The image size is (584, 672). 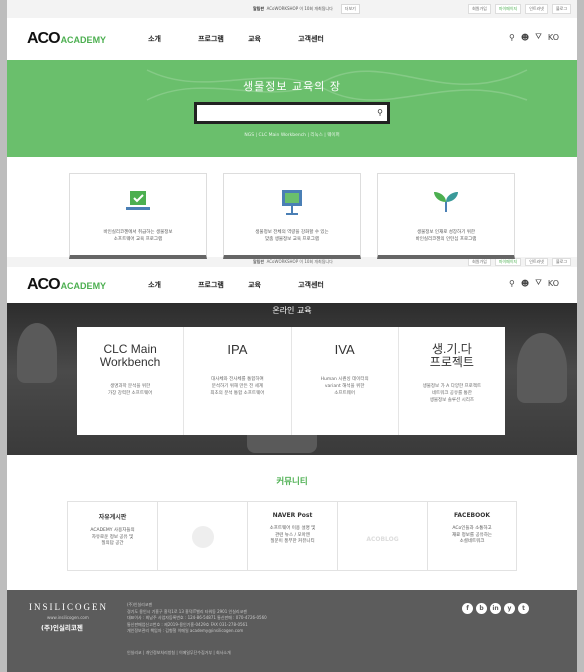 I want to click on community-heading: FACEBOOK, so click(x=472, y=515).